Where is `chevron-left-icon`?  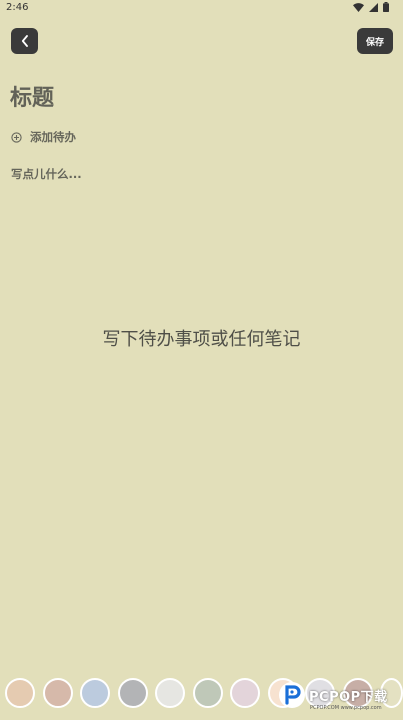 chevron-left-icon is located at coordinates (24, 41).